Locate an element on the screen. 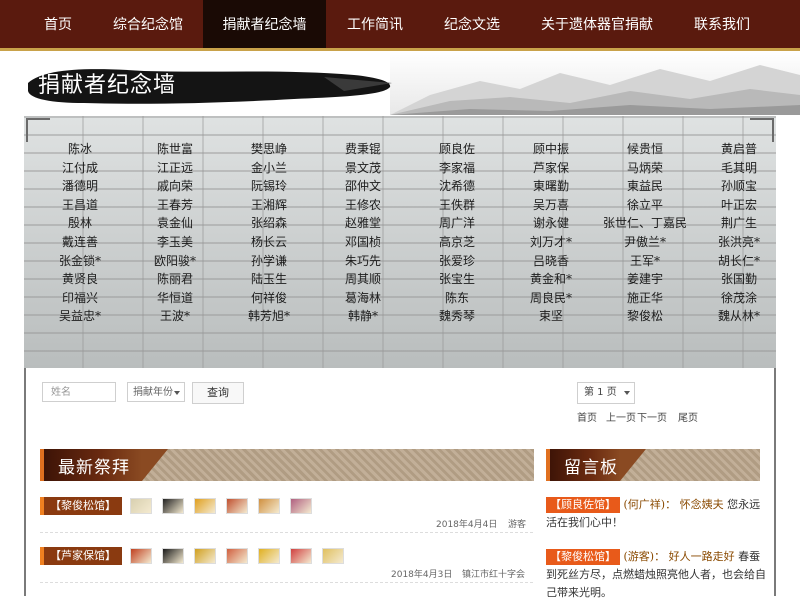  donor-name: 江正远 is located at coordinates (175, 167).